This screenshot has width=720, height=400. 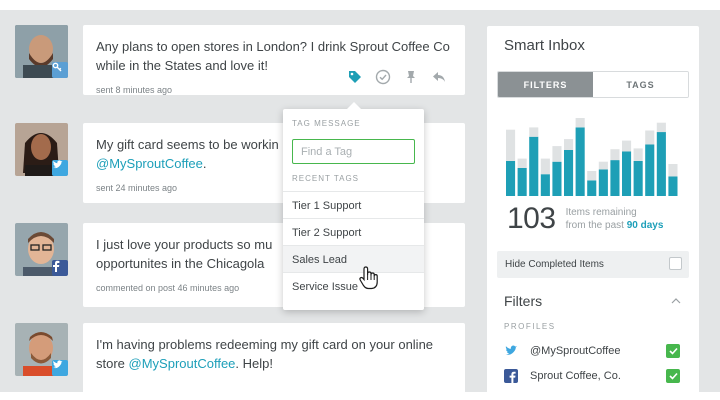 I want to click on panel-title: Smart Inbox, so click(x=544, y=45).